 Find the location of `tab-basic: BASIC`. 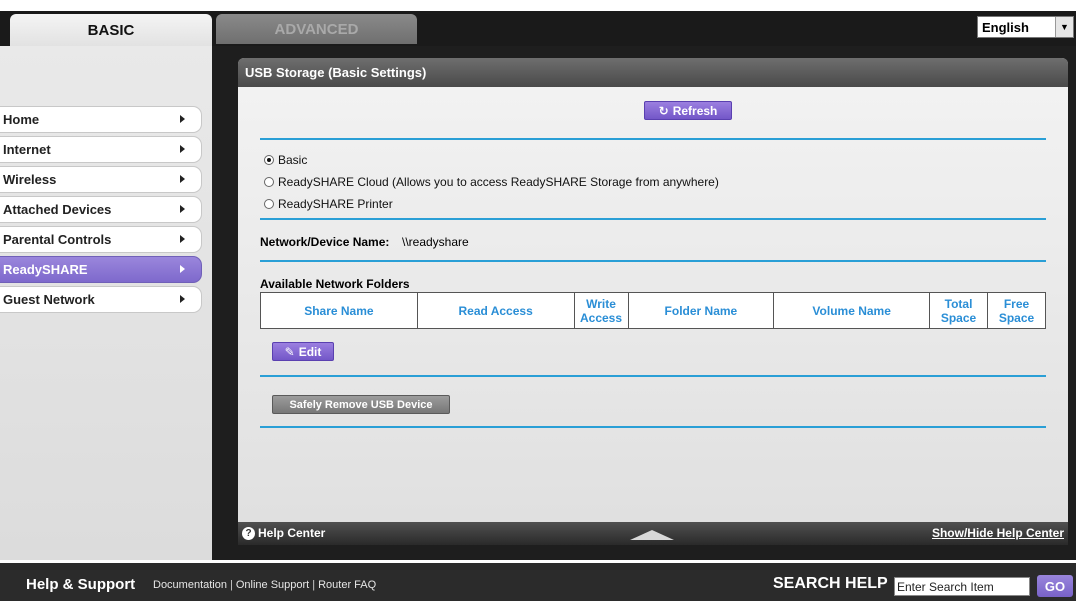

tab-basic: BASIC is located at coordinates (111, 30).